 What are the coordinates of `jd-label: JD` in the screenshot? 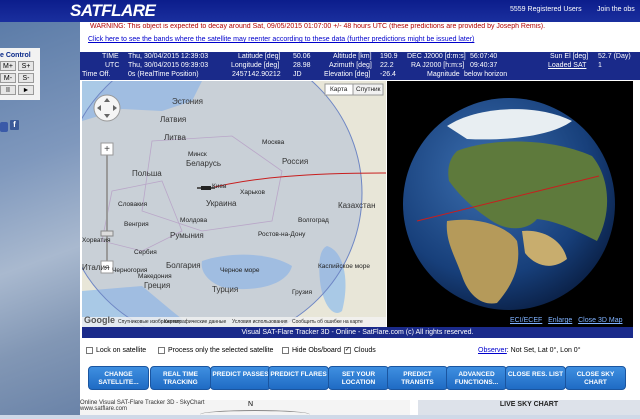 It's located at (297, 74).